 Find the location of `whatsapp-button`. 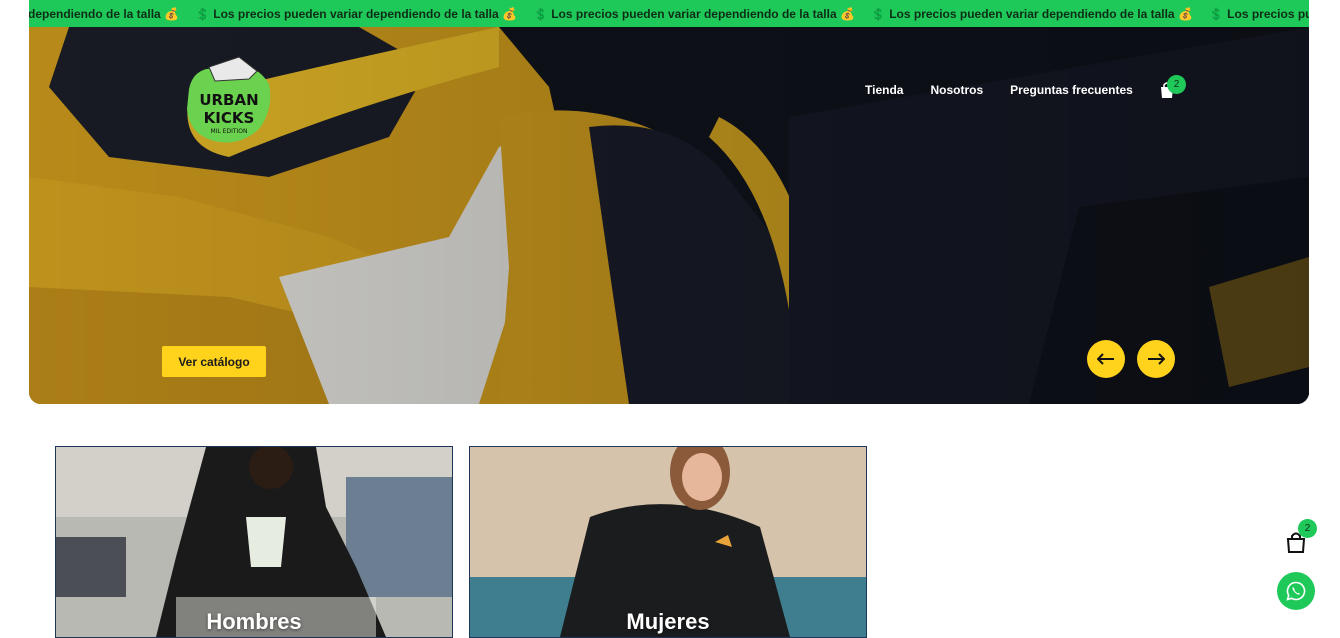

whatsapp-button is located at coordinates (1296, 591).